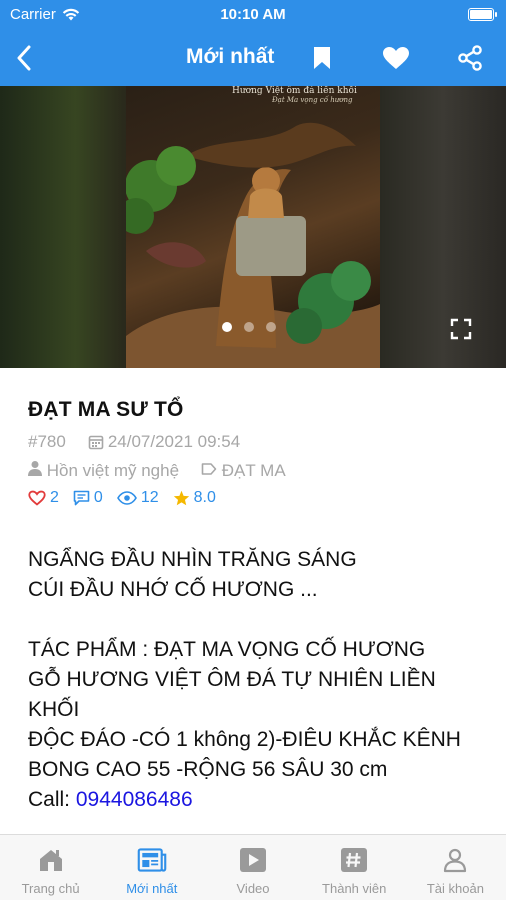 This screenshot has width=506, height=900. Describe the element at coordinates (149, 497) in the screenshot. I see `views-count: 12` at that location.